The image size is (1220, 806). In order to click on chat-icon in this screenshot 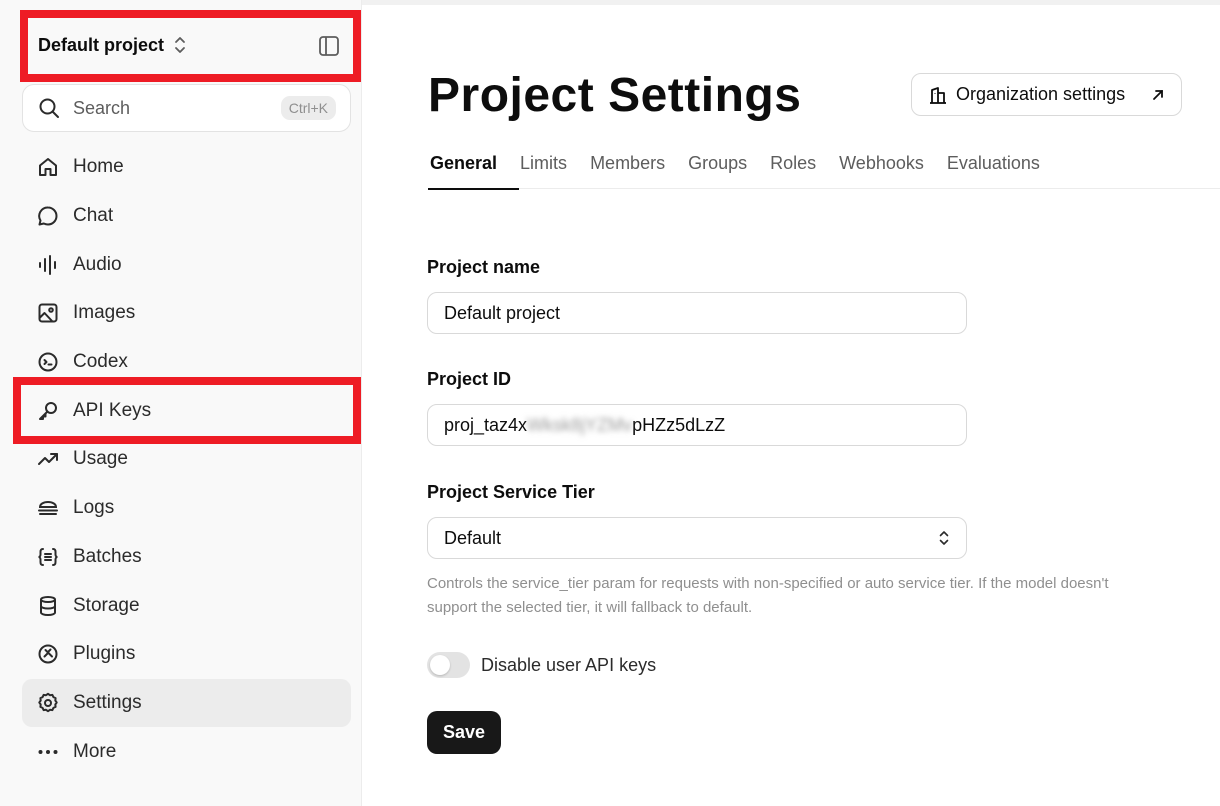, I will do `click(48, 216)`.